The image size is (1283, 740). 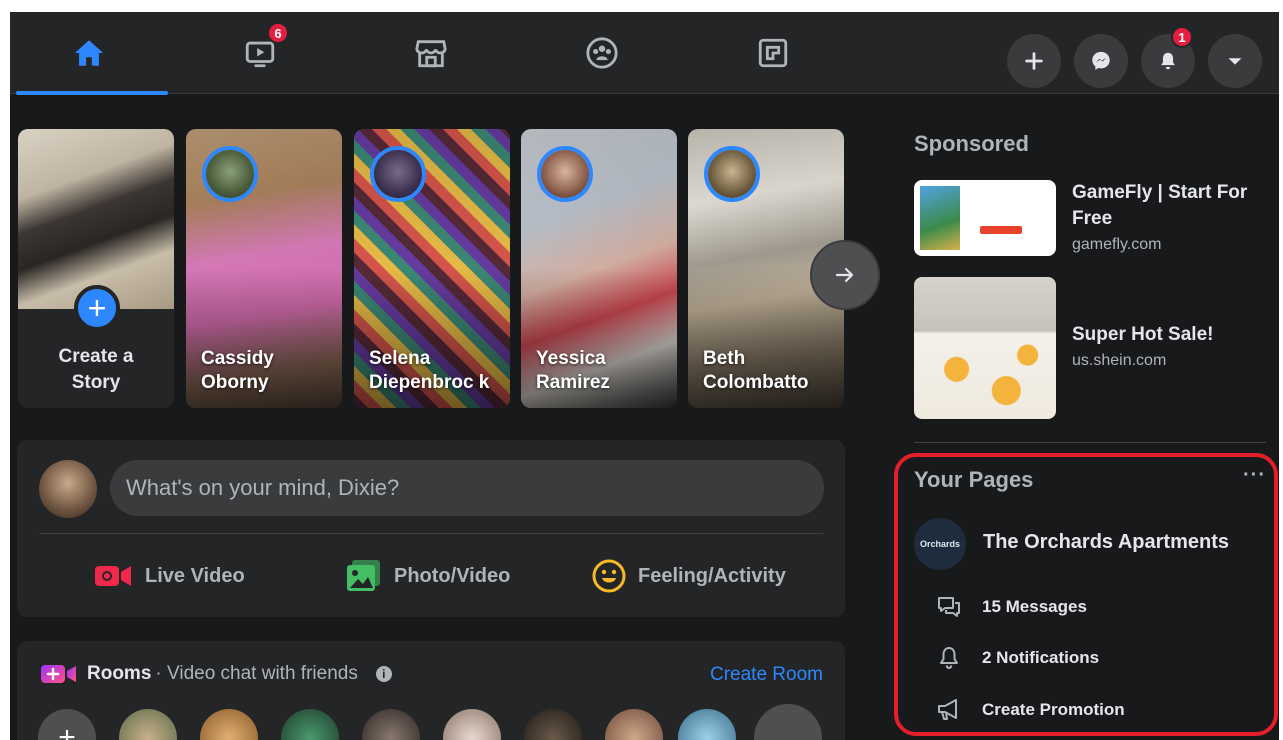 I want to click on live-video-button: Live Video, so click(x=170, y=576).